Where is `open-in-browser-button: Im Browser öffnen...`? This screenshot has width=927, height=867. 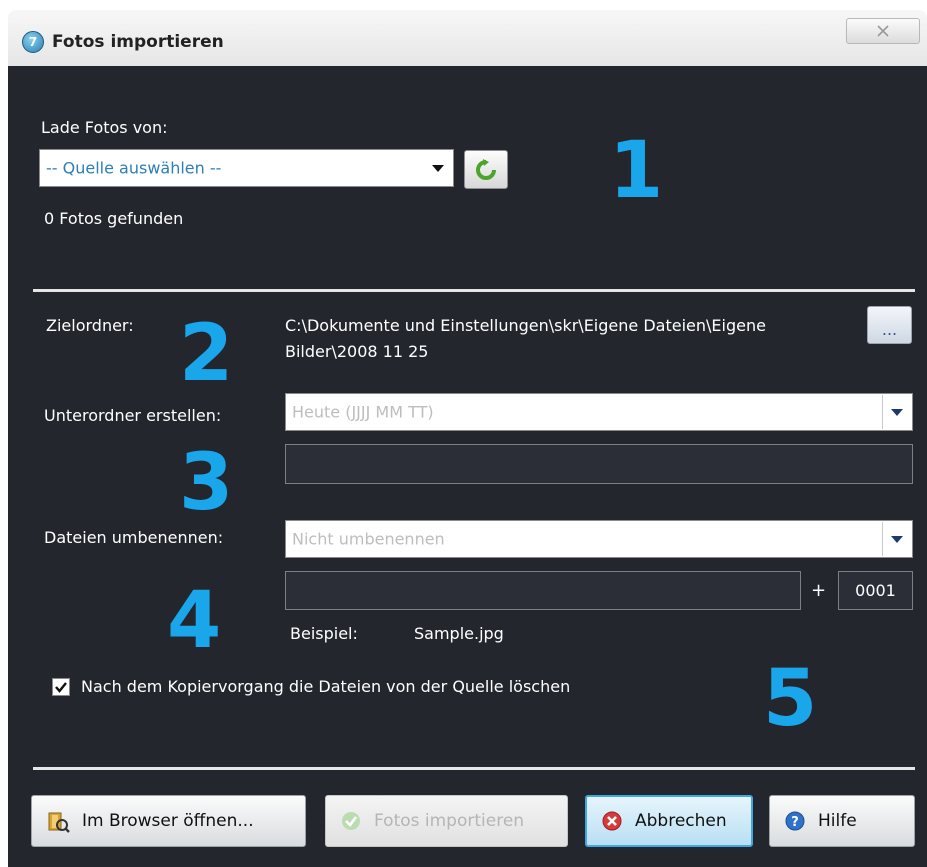 open-in-browser-button: Im Browser öffnen... is located at coordinates (168, 821).